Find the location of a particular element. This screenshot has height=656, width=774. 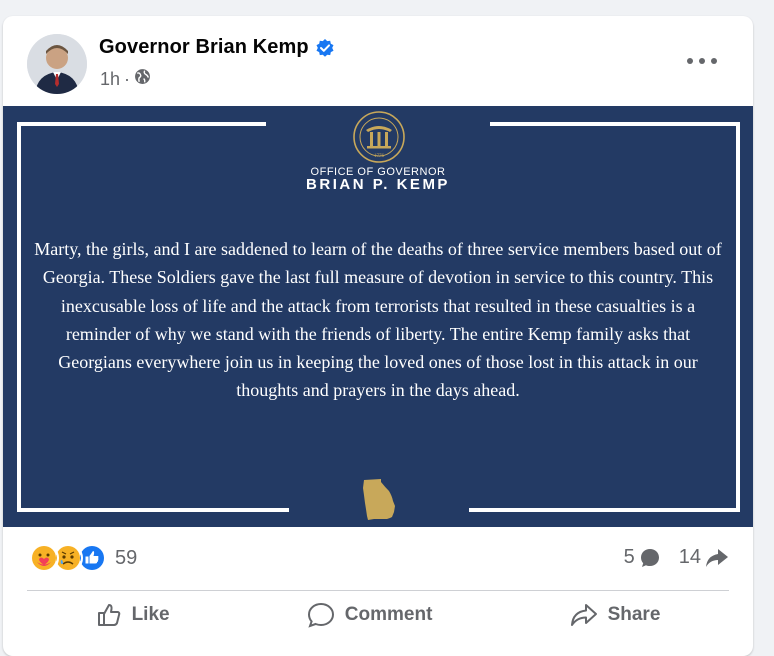

seal-year: 1776 is located at coordinates (379, 156).